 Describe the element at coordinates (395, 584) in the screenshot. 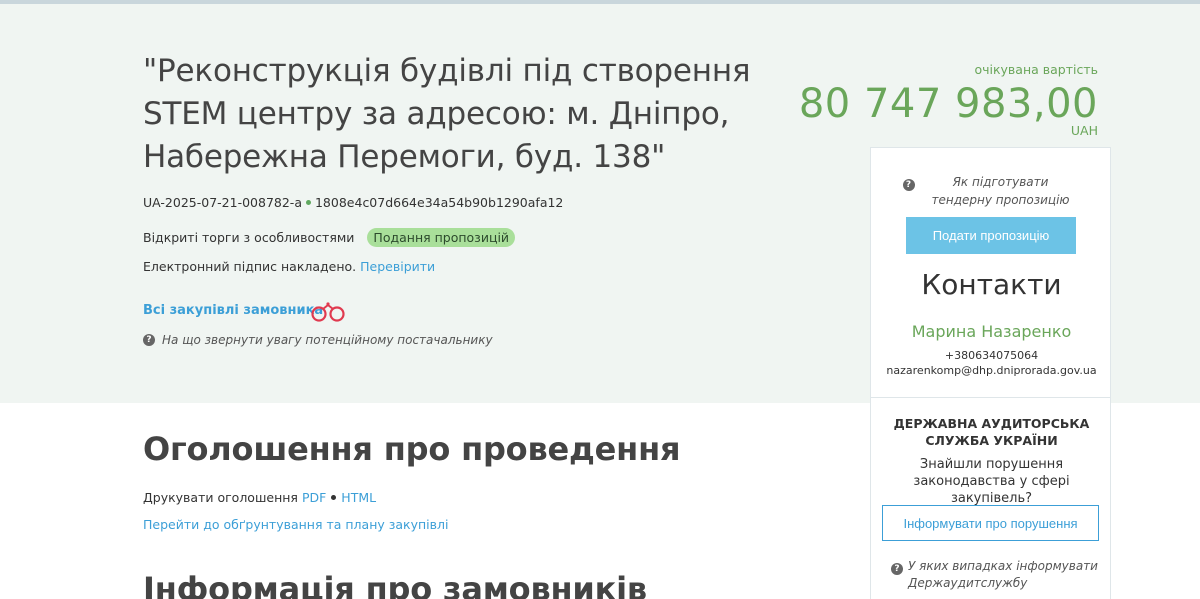

I see `buyers-info-title: Інформація про замовників` at that location.